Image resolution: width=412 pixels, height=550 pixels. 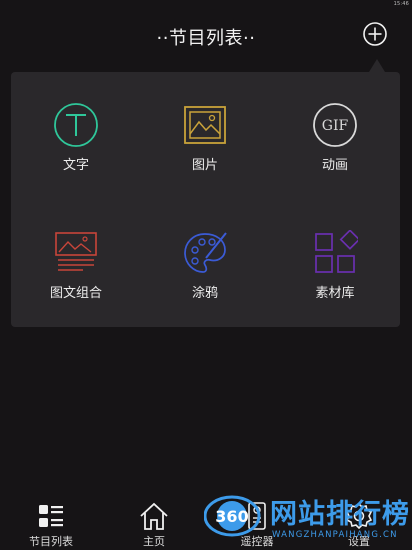 I want to click on watermark-logo-icon: 360, so click(x=232, y=516).